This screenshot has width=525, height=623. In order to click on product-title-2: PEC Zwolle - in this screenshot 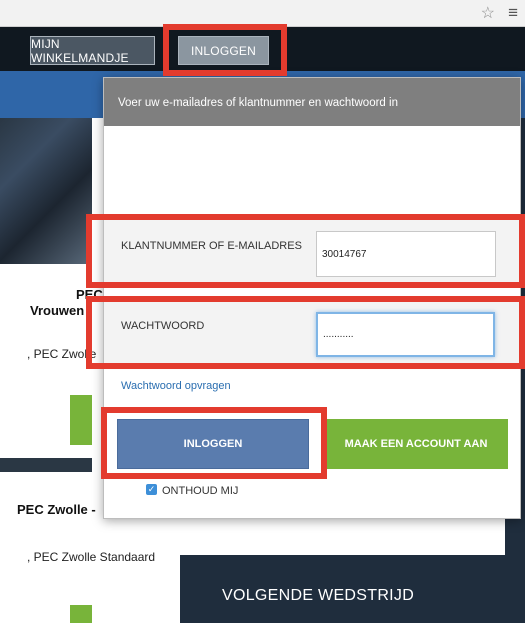, I will do `click(56, 509)`.